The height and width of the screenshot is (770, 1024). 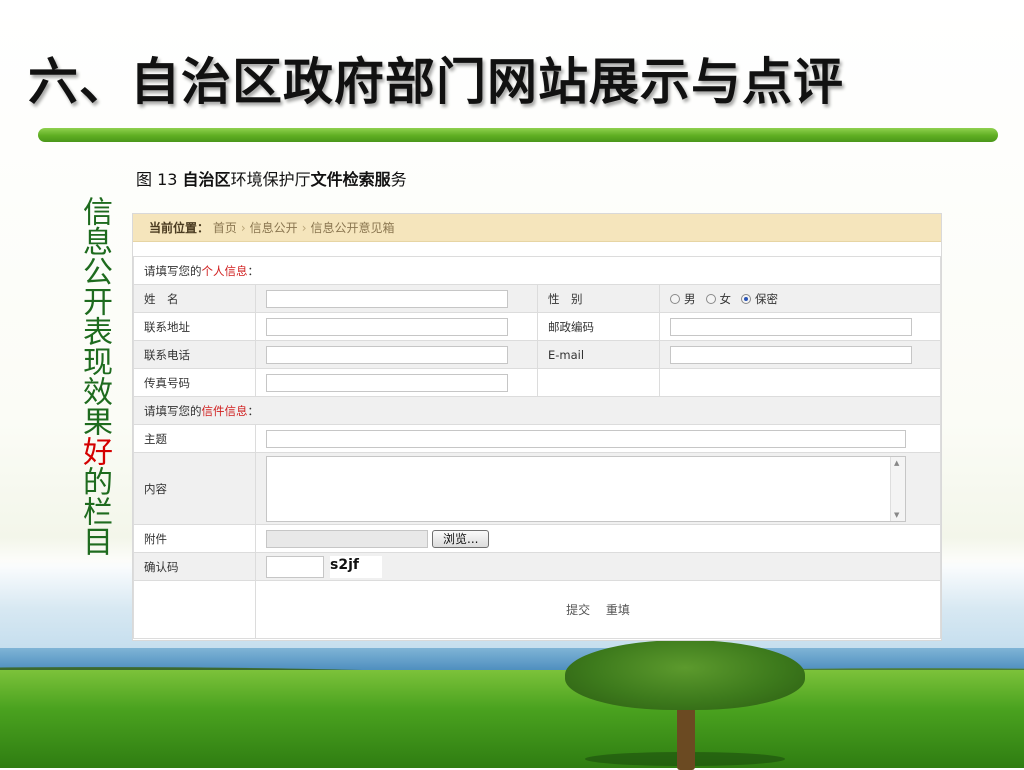 I want to click on form-row: 联系电话 E-mail, so click(x=537, y=354).